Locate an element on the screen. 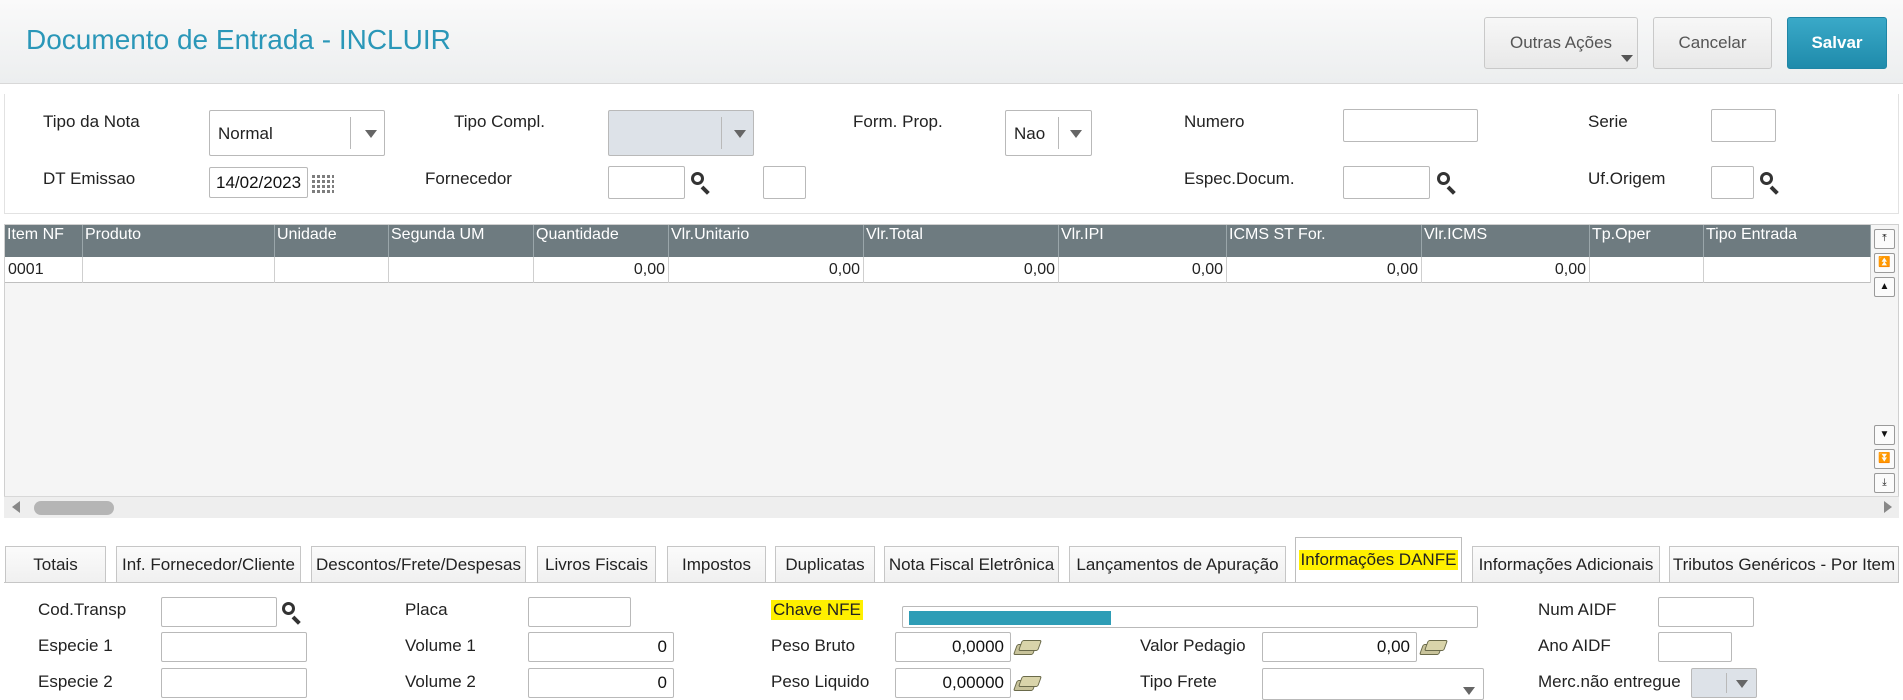 The height and width of the screenshot is (700, 1903). fornecedor-input is located at coordinates (646, 182).